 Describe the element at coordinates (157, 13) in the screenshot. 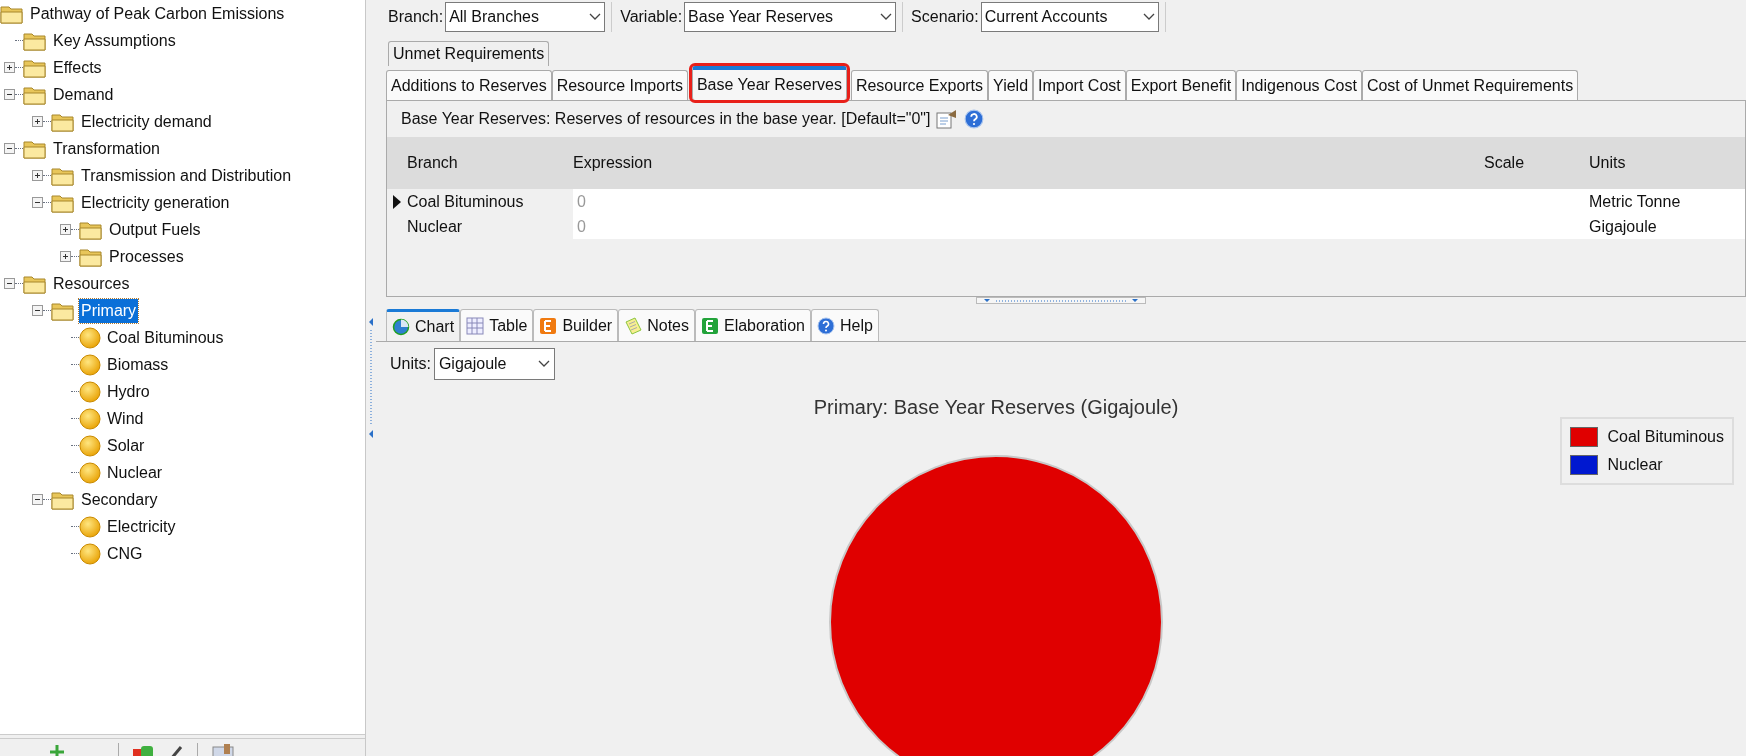

I see `tree-item: Pathway of Peak Carbon Emissions` at that location.